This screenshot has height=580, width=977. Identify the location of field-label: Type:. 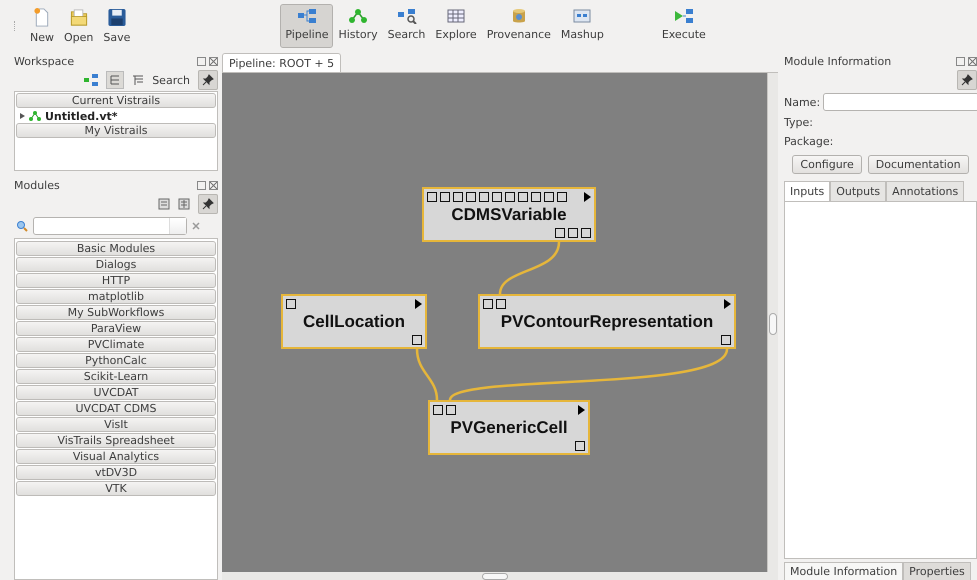
(799, 123).